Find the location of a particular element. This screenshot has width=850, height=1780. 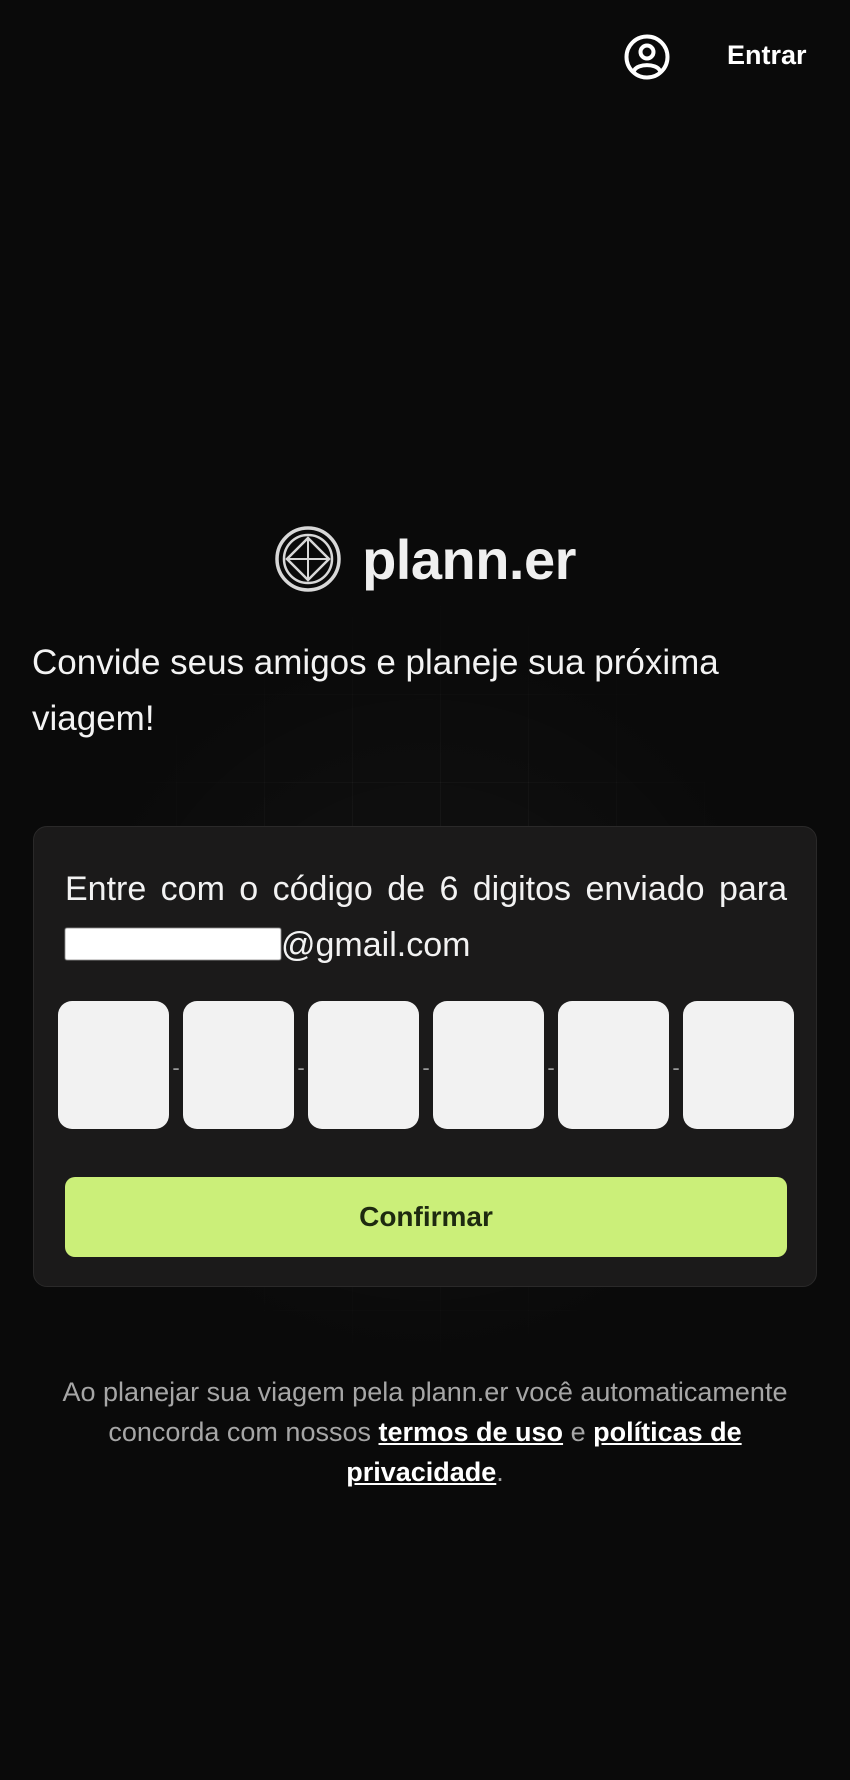

legal-conjunction: e is located at coordinates (578, 1432).